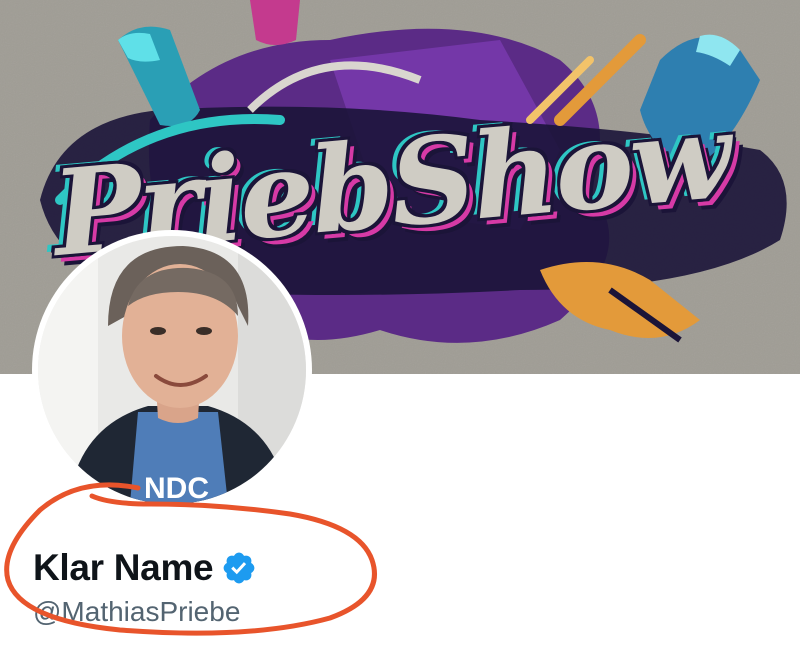 This screenshot has width=800, height=658. I want to click on profile-name-row: Klar Name, so click(145, 568).